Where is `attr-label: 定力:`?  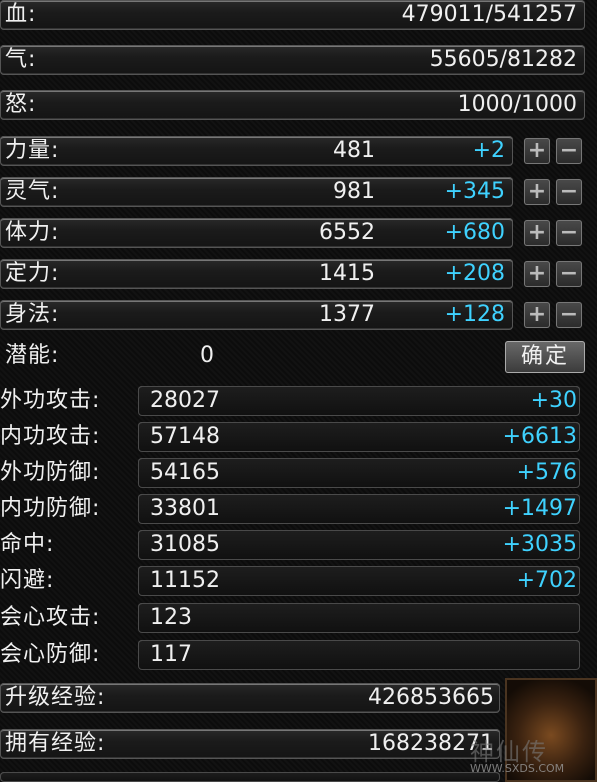 attr-label: 定力: is located at coordinates (32, 273).